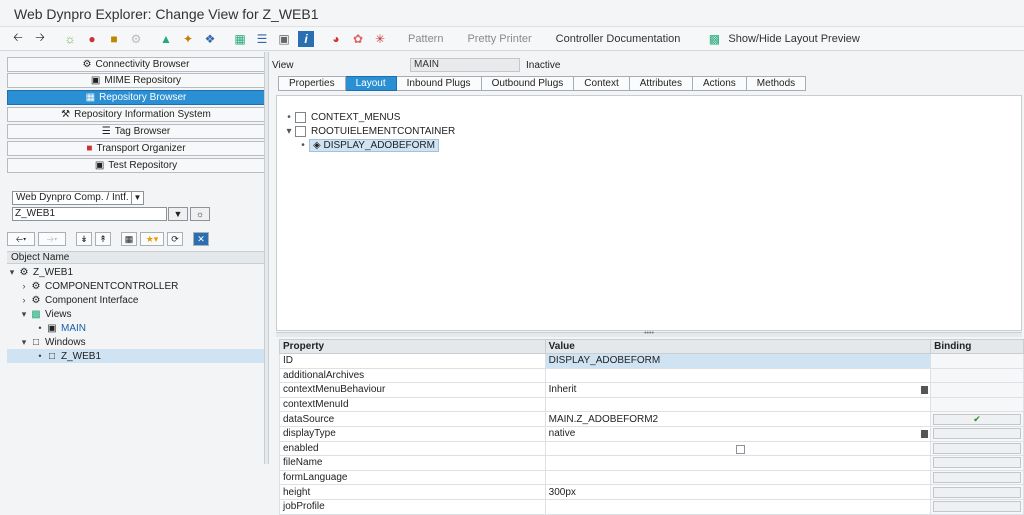 This screenshot has height=515, width=1024. Describe the element at coordinates (341, 117) in the screenshot. I see `layout-node-context-menus: • CONTEXT_MENUS` at that location.